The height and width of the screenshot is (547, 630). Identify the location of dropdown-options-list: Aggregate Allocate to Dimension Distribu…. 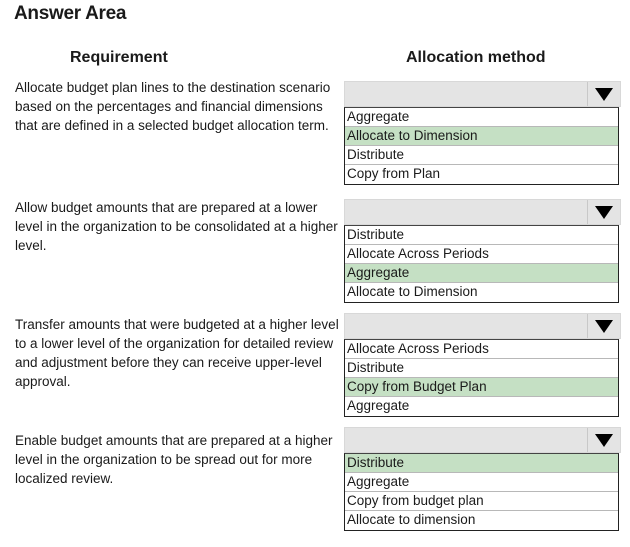
(481, 146).